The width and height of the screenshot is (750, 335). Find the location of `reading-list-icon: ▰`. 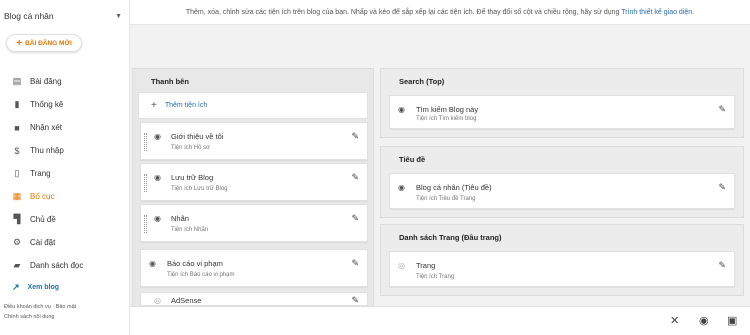

reading-list-icon: ▰ is located at coordinates (17, 265).